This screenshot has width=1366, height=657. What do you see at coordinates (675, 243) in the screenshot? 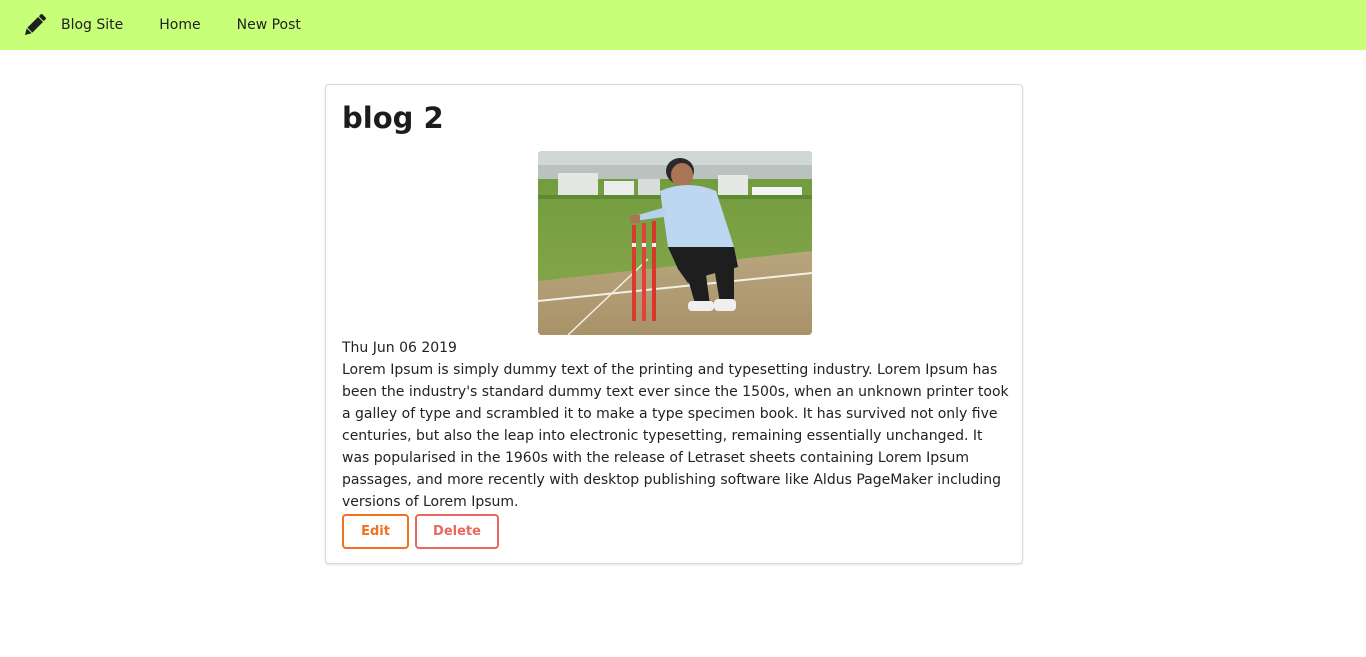
I see `post-image` at bounding box center [675, 243].